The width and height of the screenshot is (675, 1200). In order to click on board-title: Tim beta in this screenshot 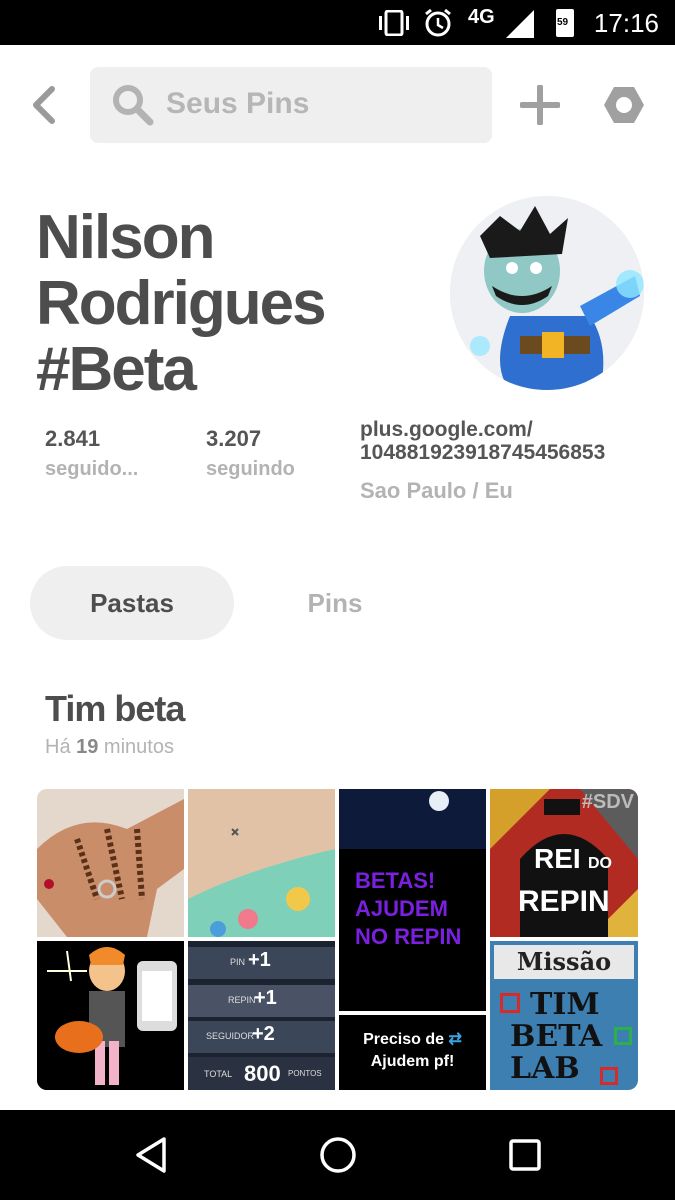, I will do `click(115, 709)`.